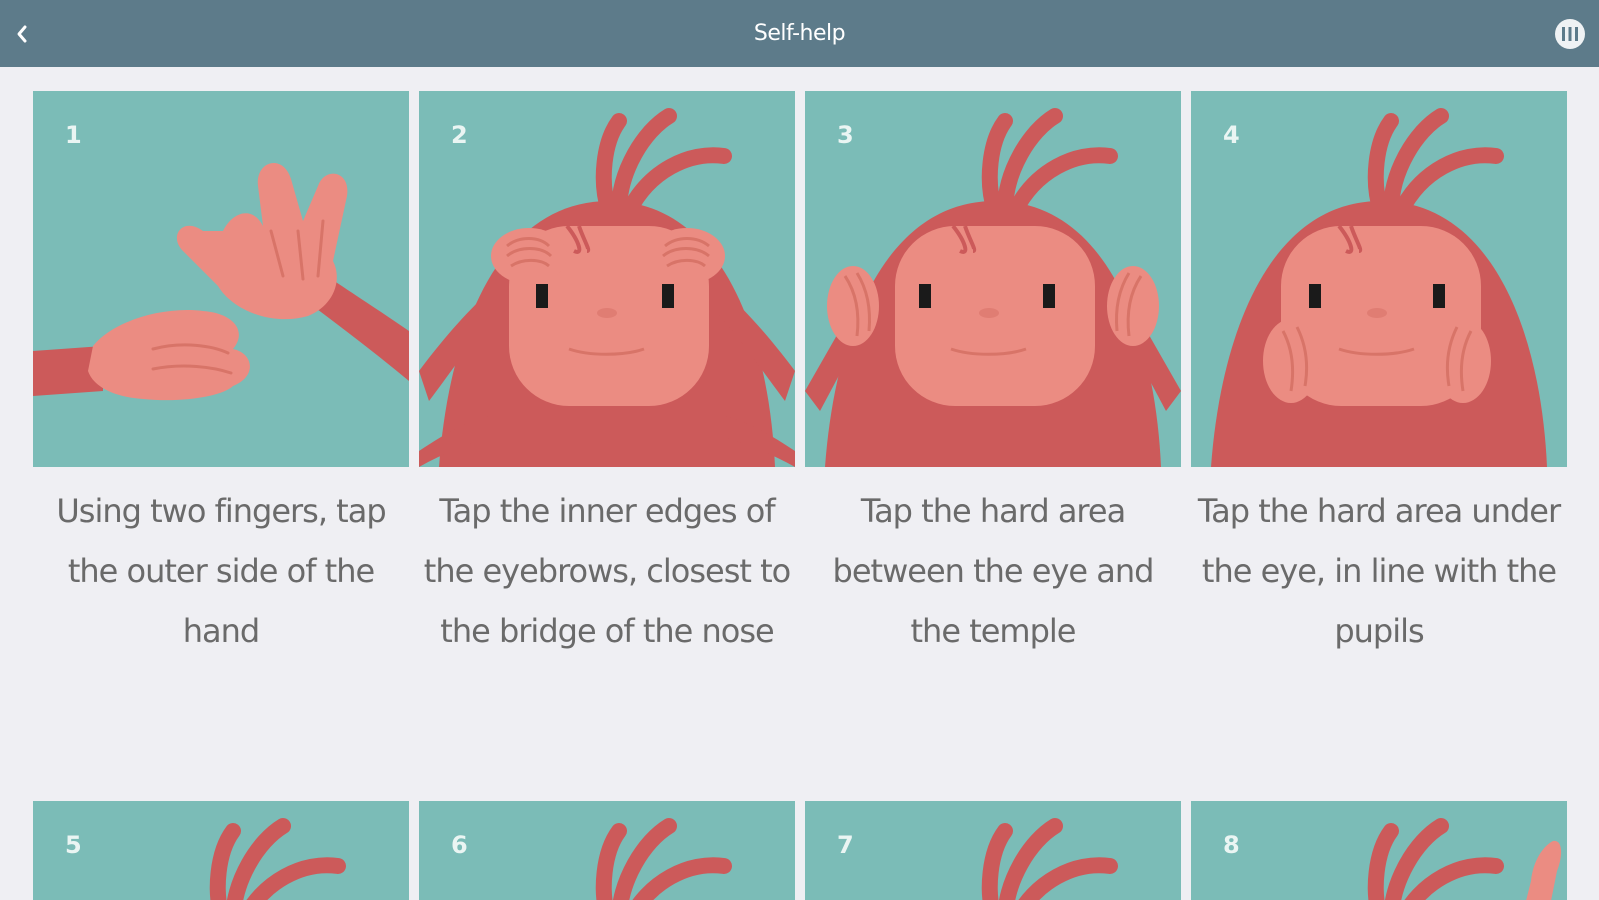 Image resolution: width=1599 pixels, height=900 pixels. I want to click on character-eyebrows-illustration, so click(607, 279).